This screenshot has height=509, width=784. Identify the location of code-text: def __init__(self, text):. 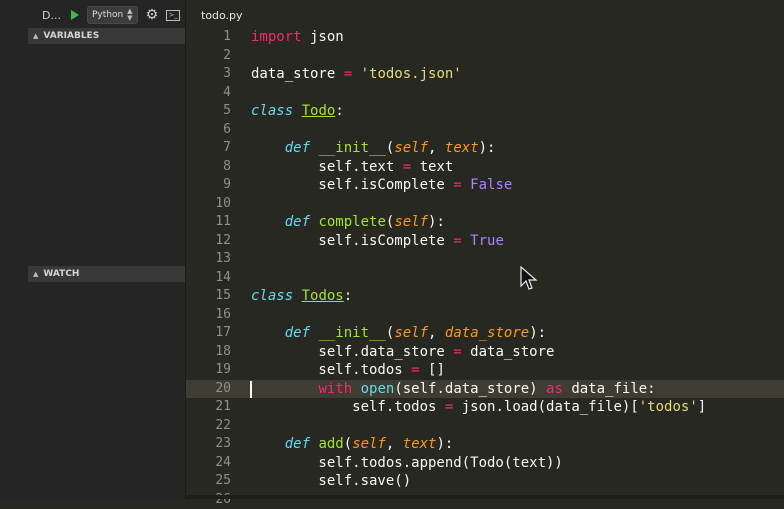
(373, 148).